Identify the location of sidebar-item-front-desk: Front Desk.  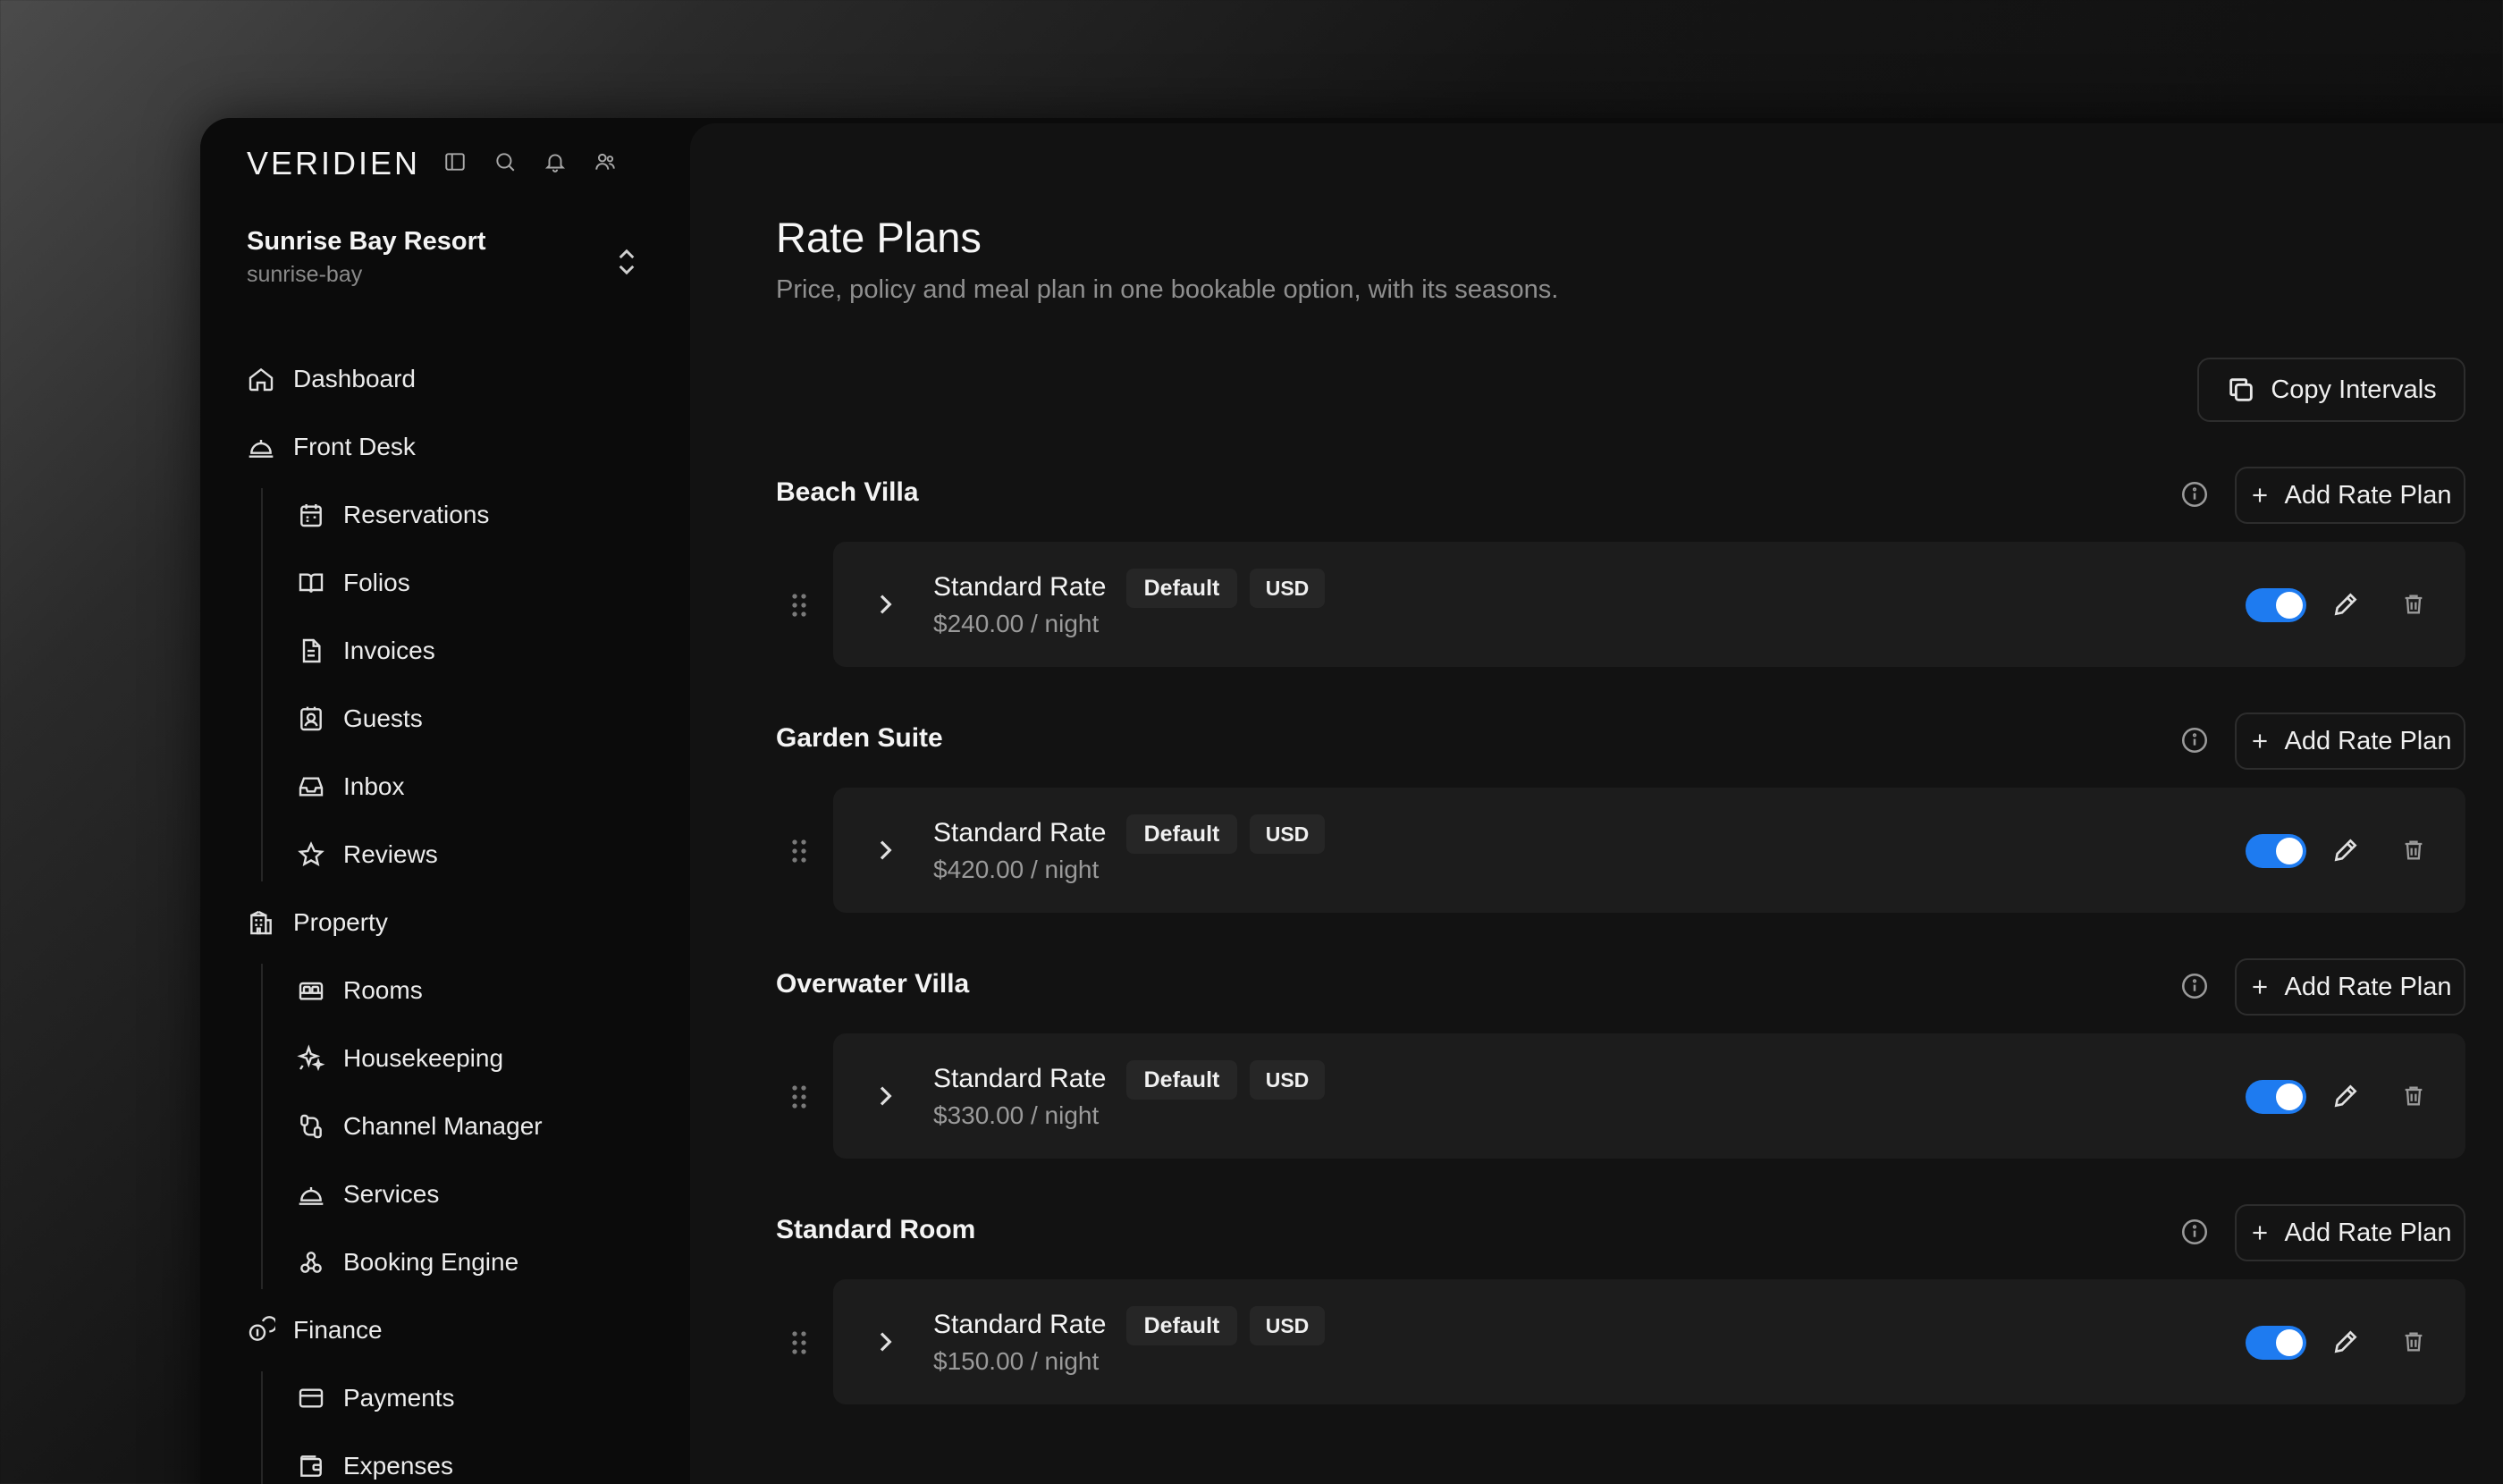
(457, 447).